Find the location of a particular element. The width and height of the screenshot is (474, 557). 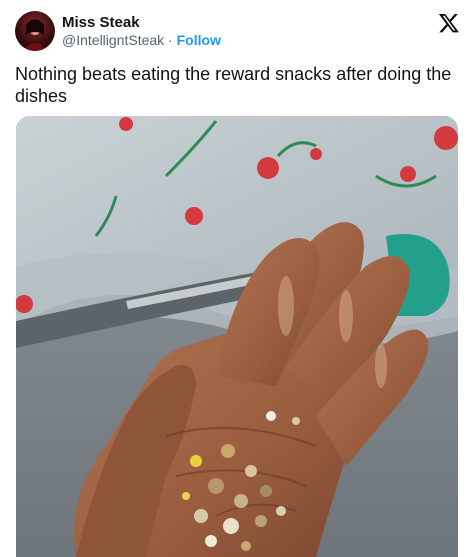

author-handle-row: @IntelligntSteak · Follow is located at coordinates (141, 40).